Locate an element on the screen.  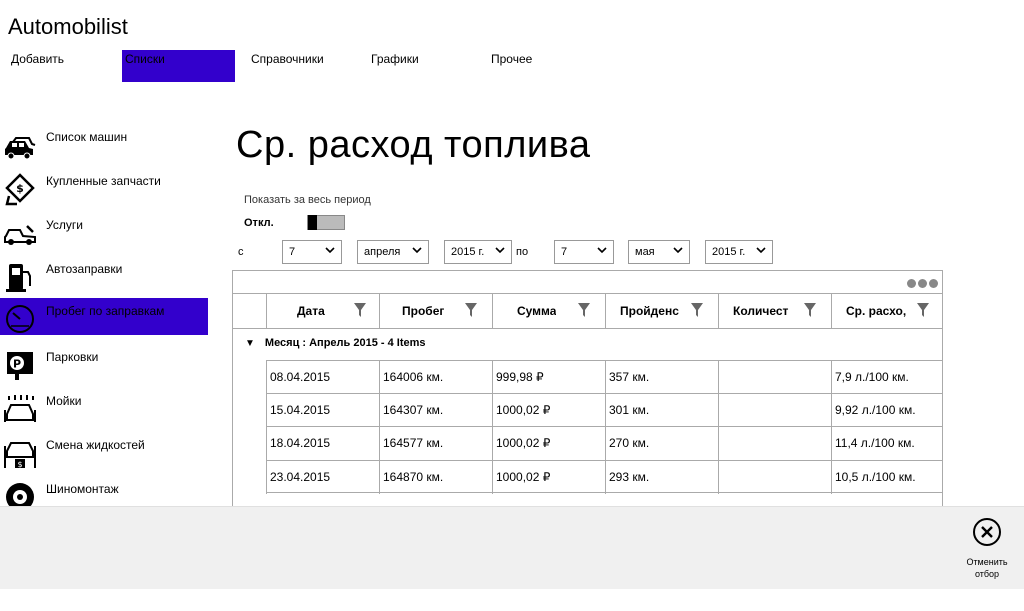
sidebar-item-mileage: Пробег по заправкам is located at coordinates (104, 316).